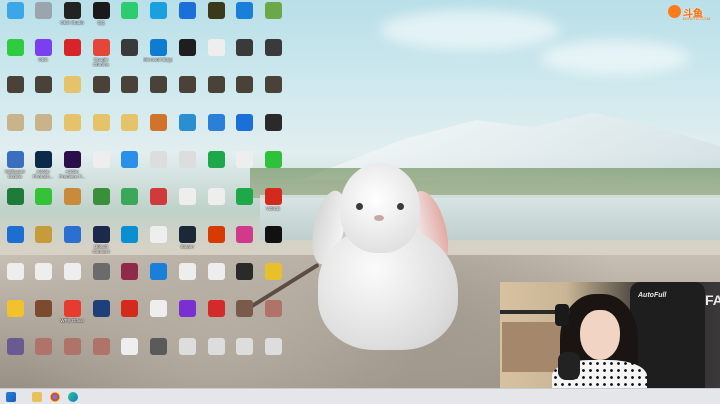 The image size is (720, 404). I want to click on folder-icon, so click(37, 397).